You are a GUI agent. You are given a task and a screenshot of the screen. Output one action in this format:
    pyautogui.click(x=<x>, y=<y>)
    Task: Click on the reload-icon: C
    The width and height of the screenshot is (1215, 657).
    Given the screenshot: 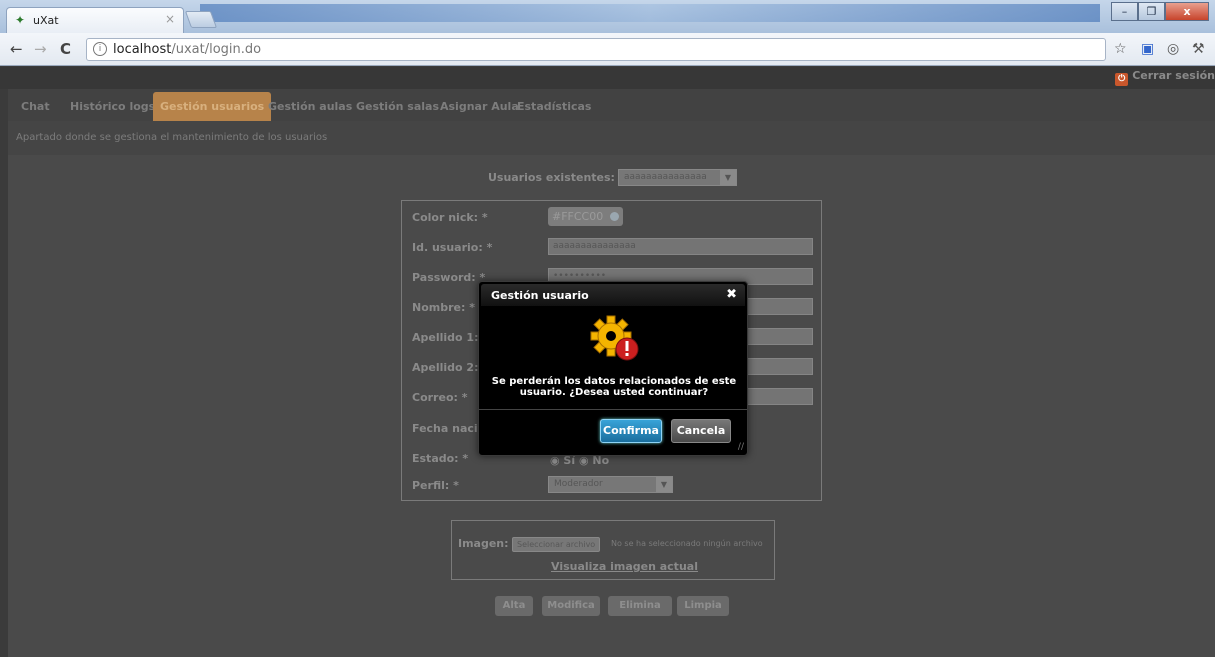 What is the action you would take?
    pyautogui.click(x=65, y=49)
    